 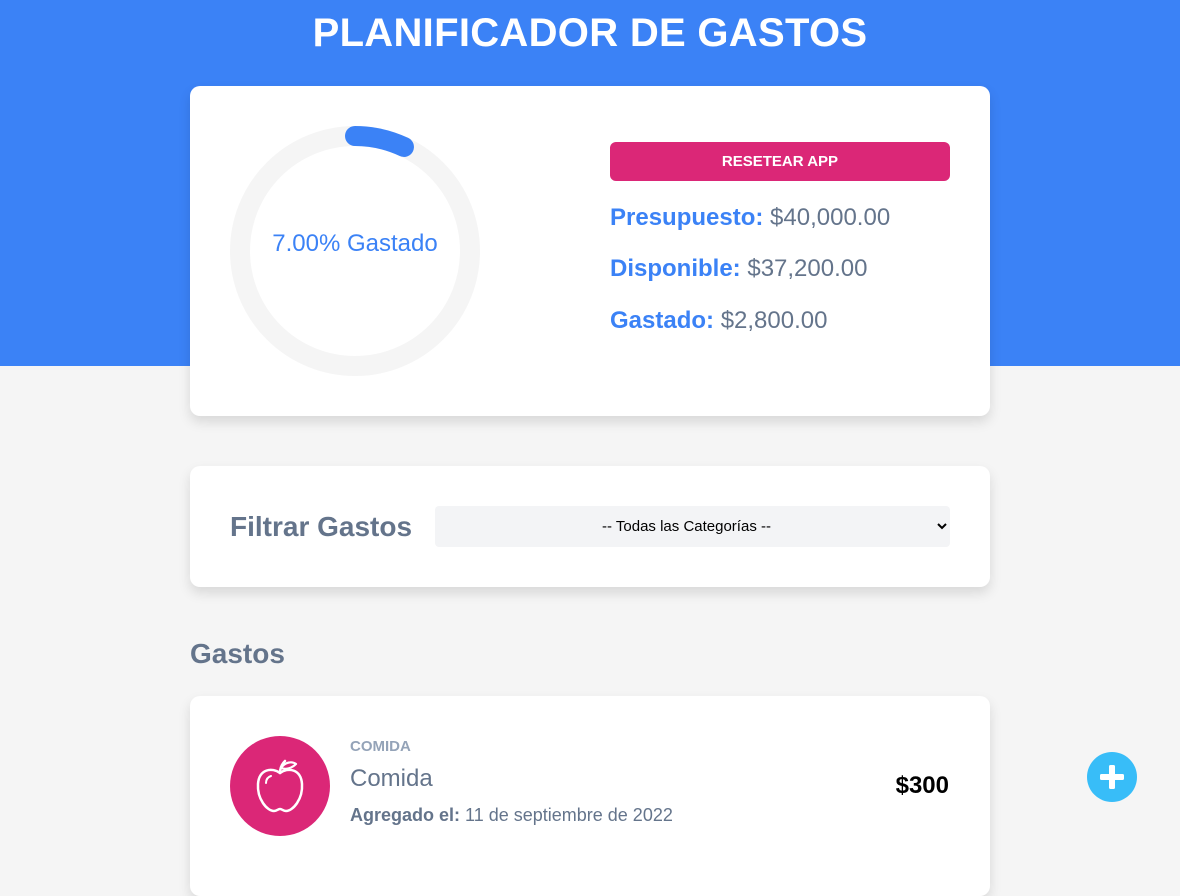 I want to click on apple-icon-glyph, so click(x=280, y=786).